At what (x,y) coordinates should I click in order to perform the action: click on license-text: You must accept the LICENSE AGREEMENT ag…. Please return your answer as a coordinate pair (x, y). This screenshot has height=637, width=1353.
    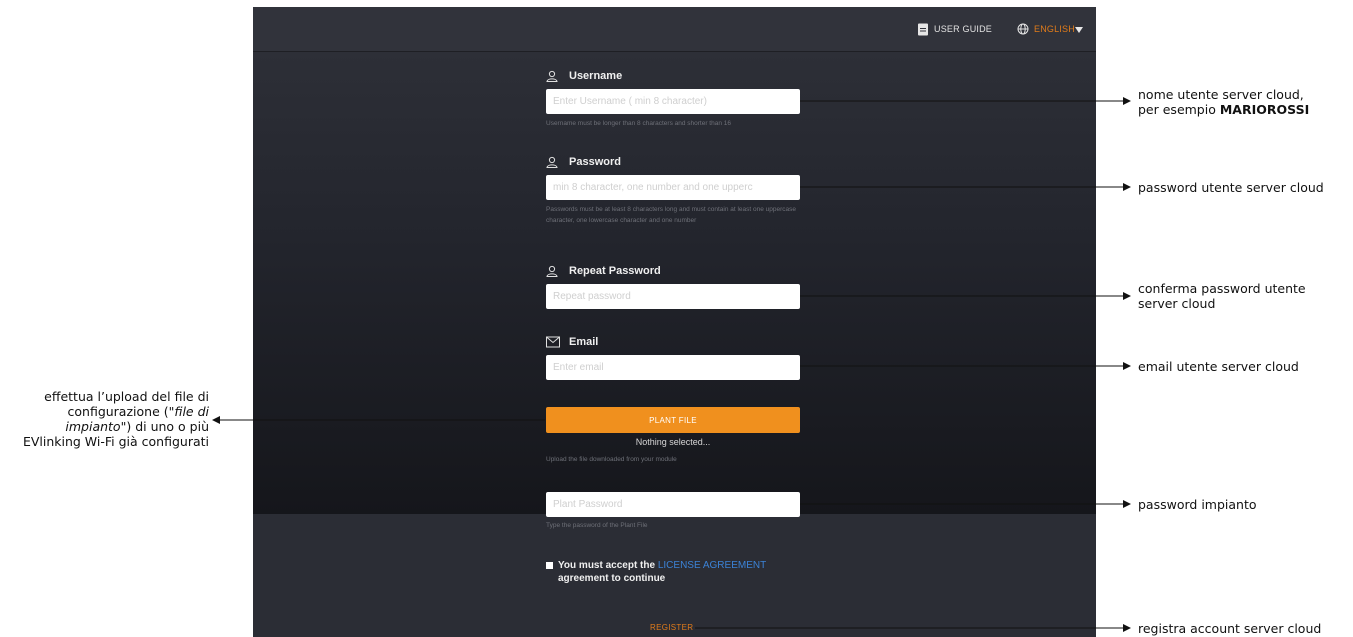
    Looking at the image, I should click on (678, 572).